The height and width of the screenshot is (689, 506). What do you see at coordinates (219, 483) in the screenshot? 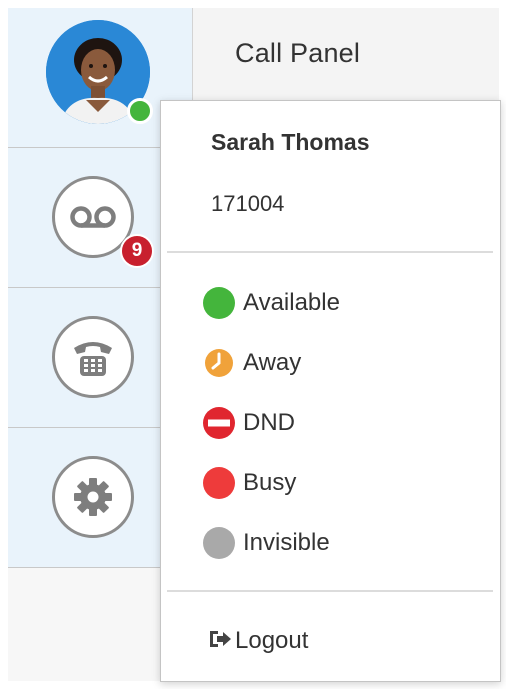
I see `busy-dot-icon` at bounding box center [219, 483].